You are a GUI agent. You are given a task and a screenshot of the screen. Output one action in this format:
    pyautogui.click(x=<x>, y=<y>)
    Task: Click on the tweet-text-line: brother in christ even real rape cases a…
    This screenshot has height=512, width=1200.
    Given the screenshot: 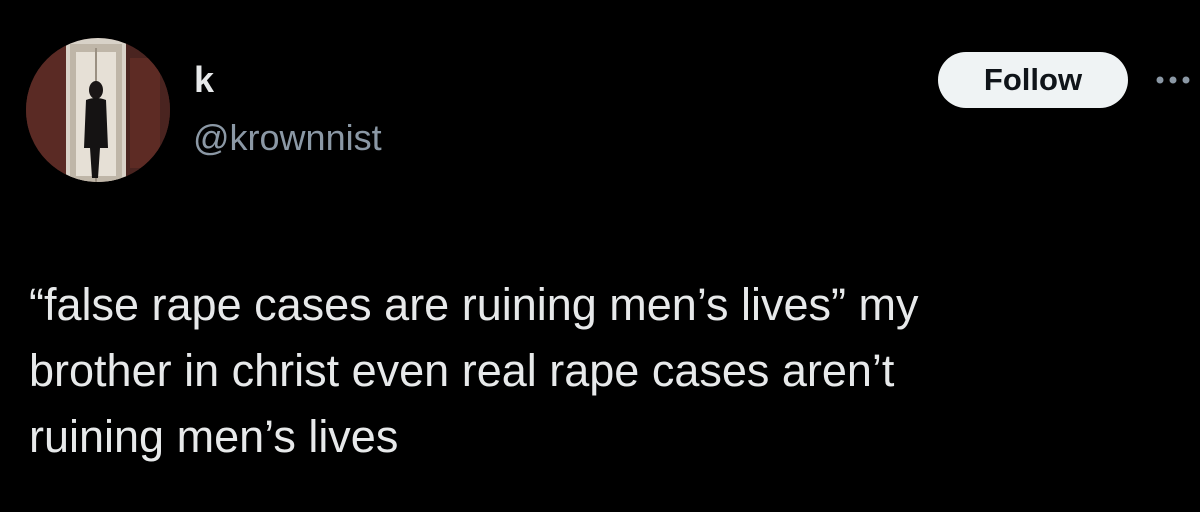 What is the action you would take?
    pyautogui.click(x=462, y=370)
    